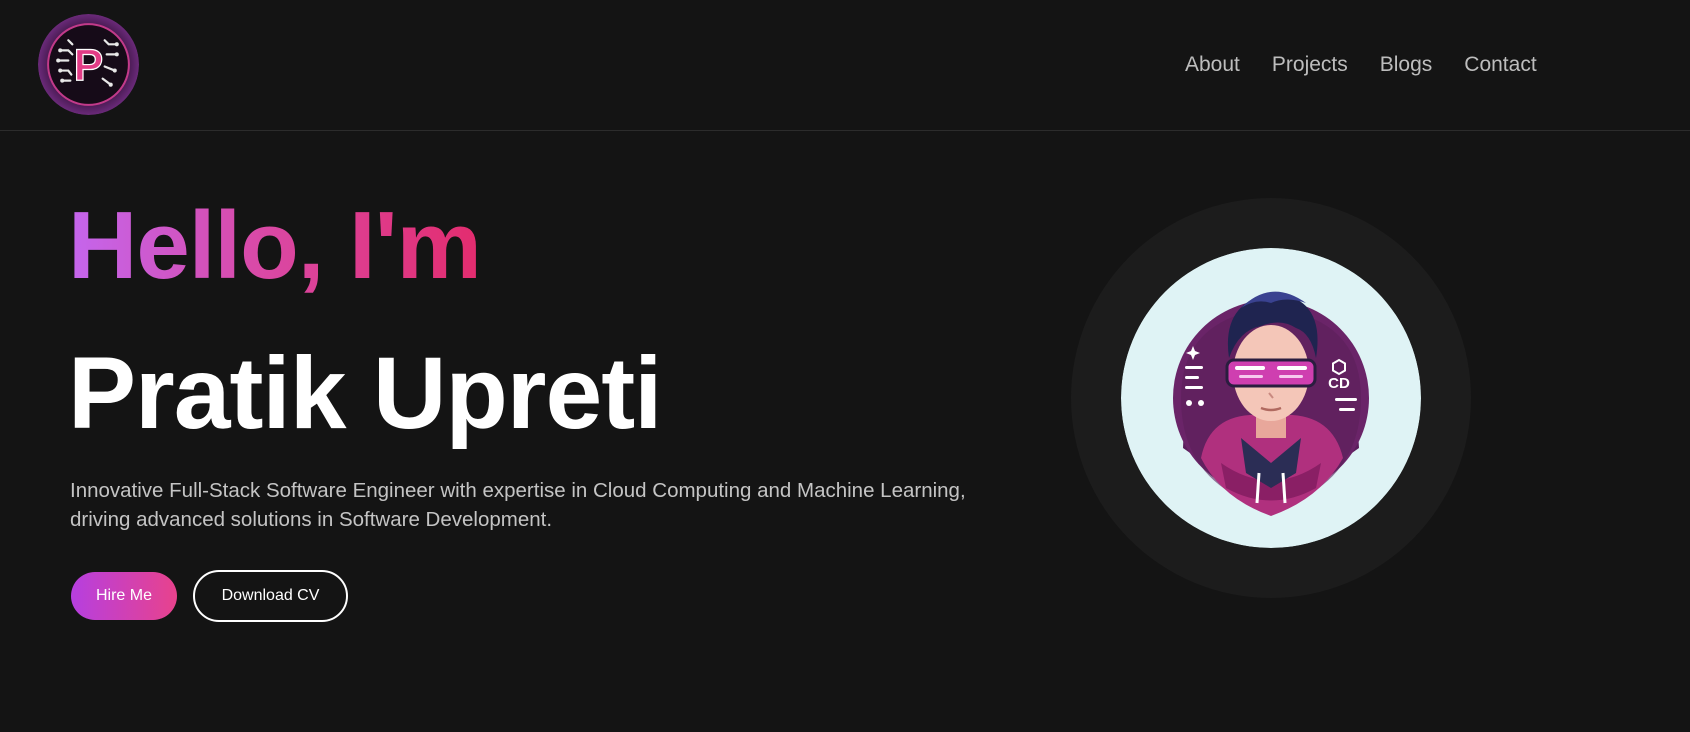 This screenshot has width=1690, height=732. Describe the element at coordinates (365, 393) in the screenshot. I see `name-heading: Pratik Upreti` at that location.